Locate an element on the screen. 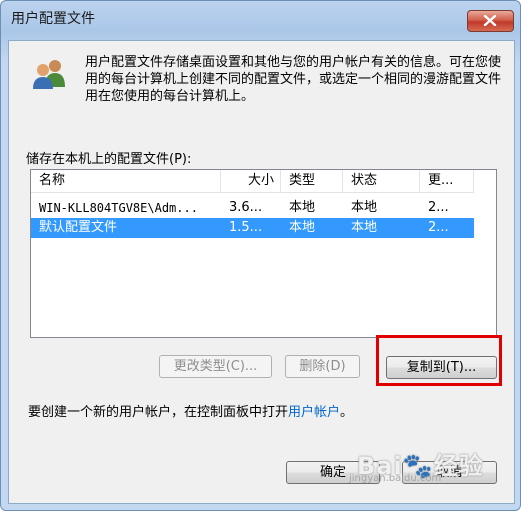 The image size is (521, 511). highlight-box is located at coordinates (439, 360).